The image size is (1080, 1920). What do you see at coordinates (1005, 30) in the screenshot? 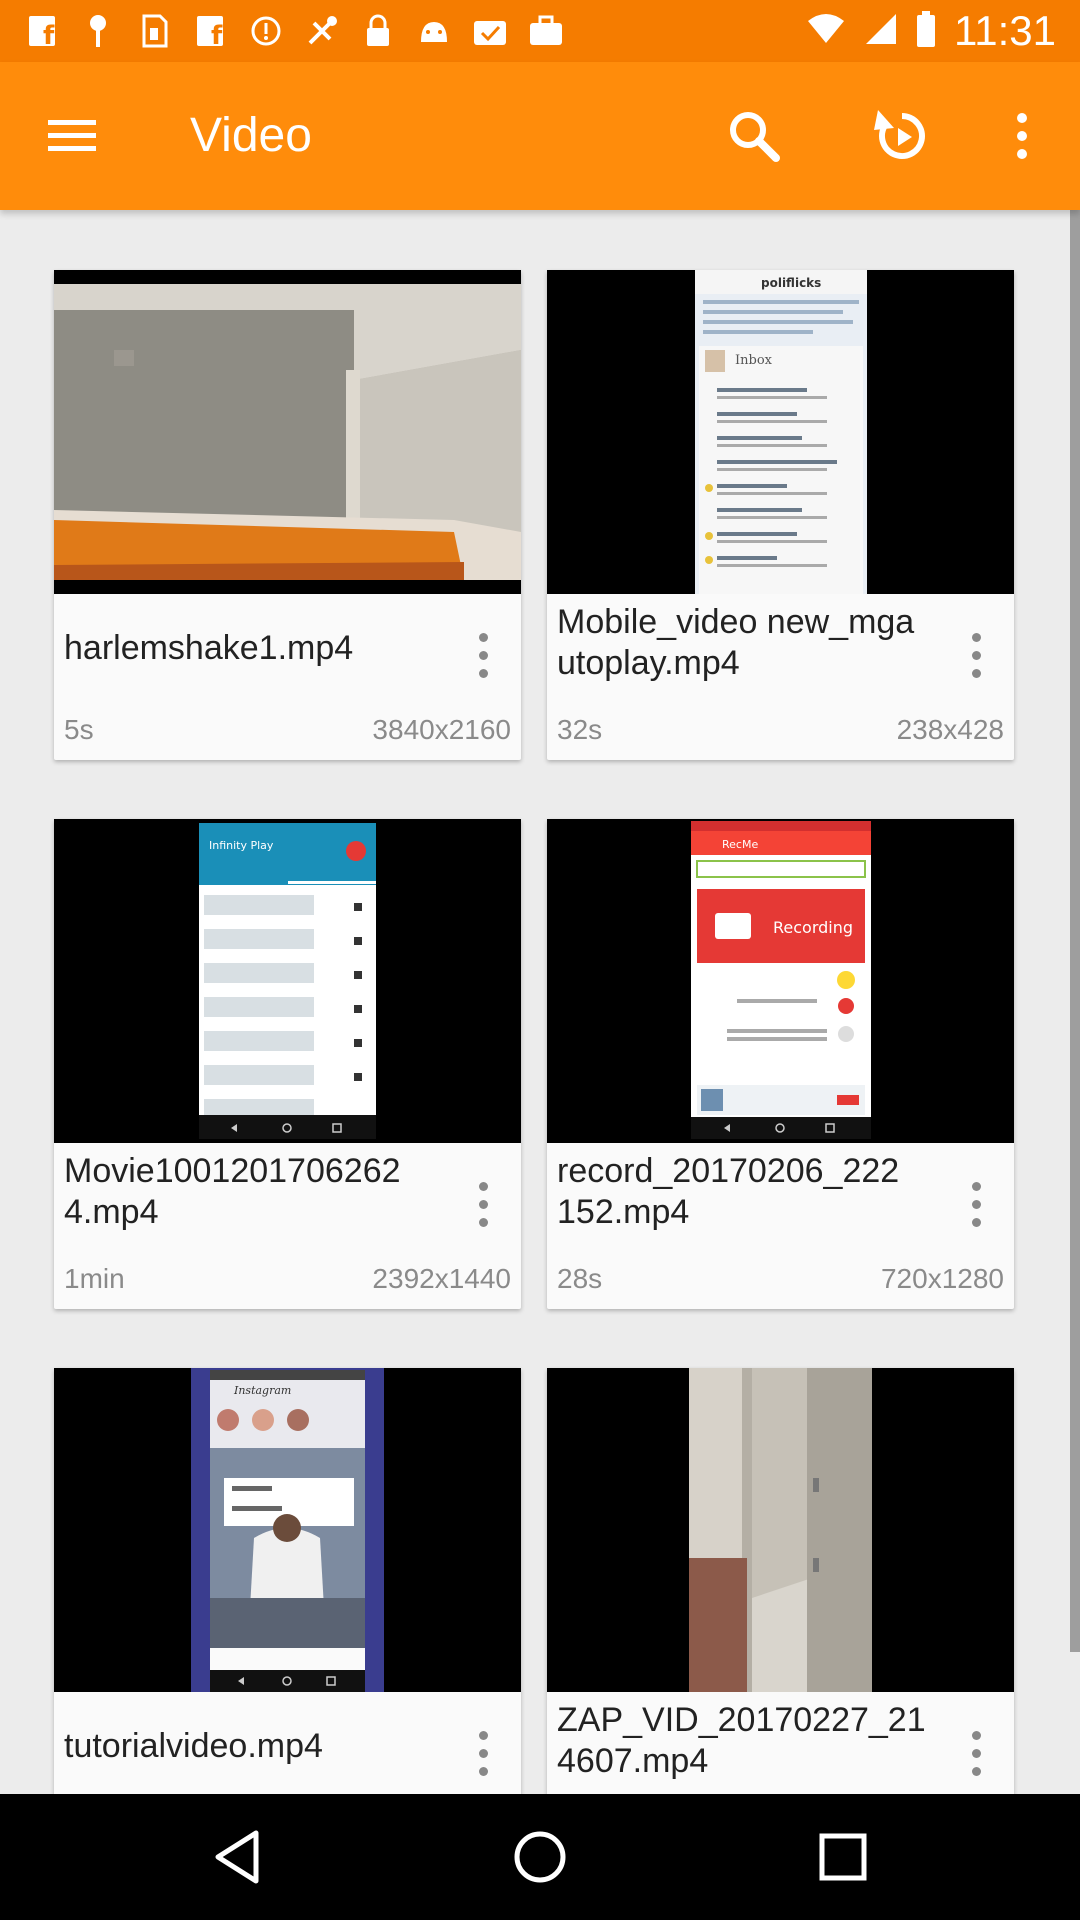
I see `clock: 11:31` at bounding box center [1005, 30].